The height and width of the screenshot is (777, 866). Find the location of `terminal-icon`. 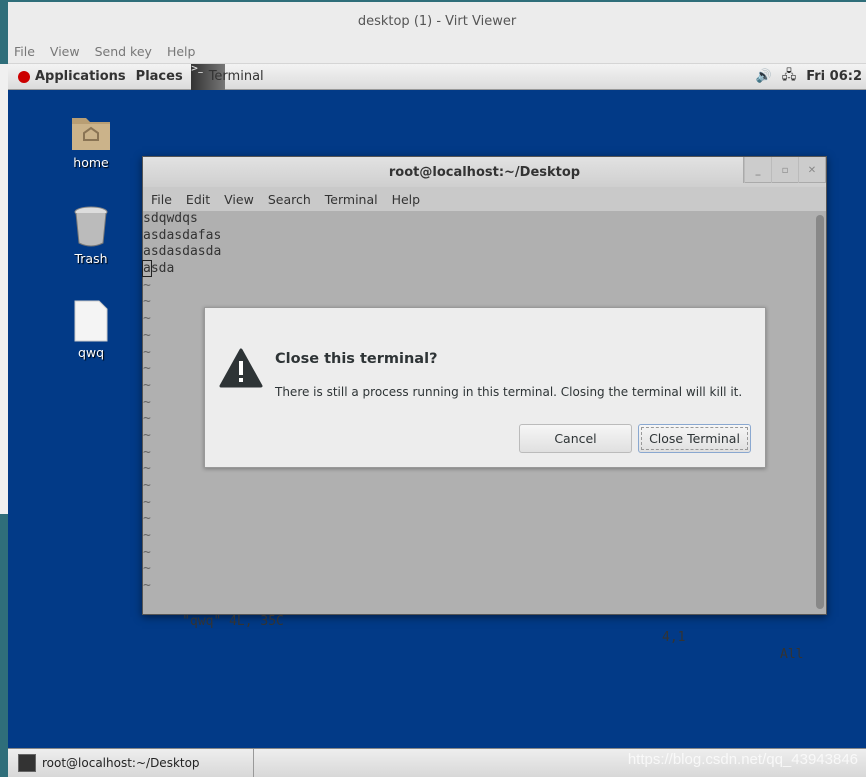

terminal-icon is located at coordinates (27, 763).